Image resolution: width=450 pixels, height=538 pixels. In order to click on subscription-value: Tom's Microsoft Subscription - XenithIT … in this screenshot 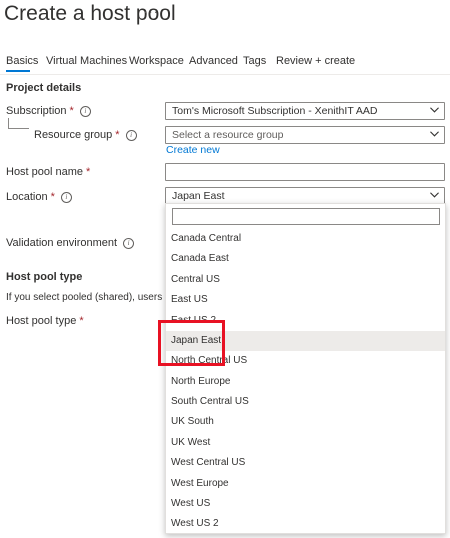, I will do `click(275, 111)`.